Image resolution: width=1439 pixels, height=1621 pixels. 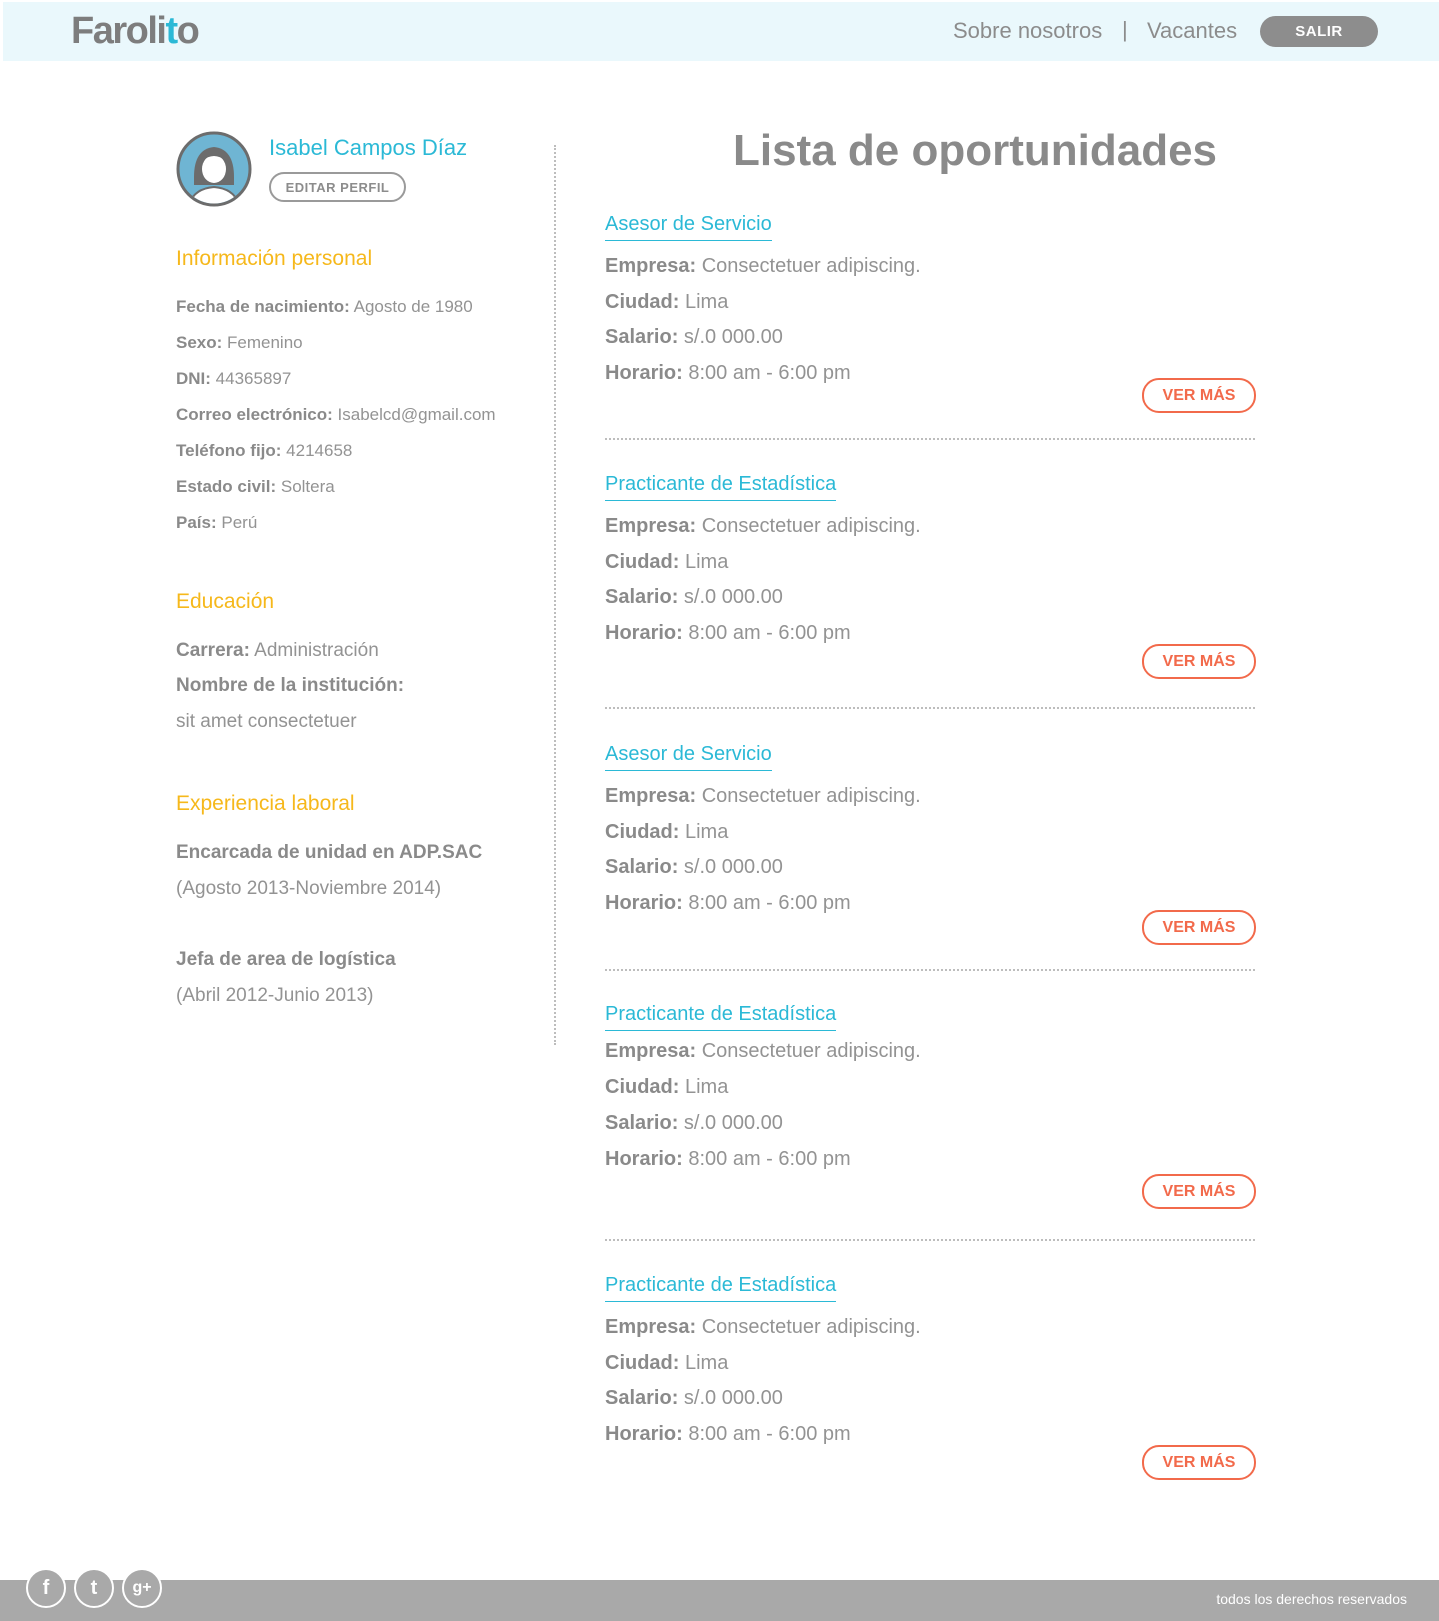 What do you see at coordinates (46, 1588) in the screenshot?
I see `facebook-icon: f` at bounding box center [46, 1588].